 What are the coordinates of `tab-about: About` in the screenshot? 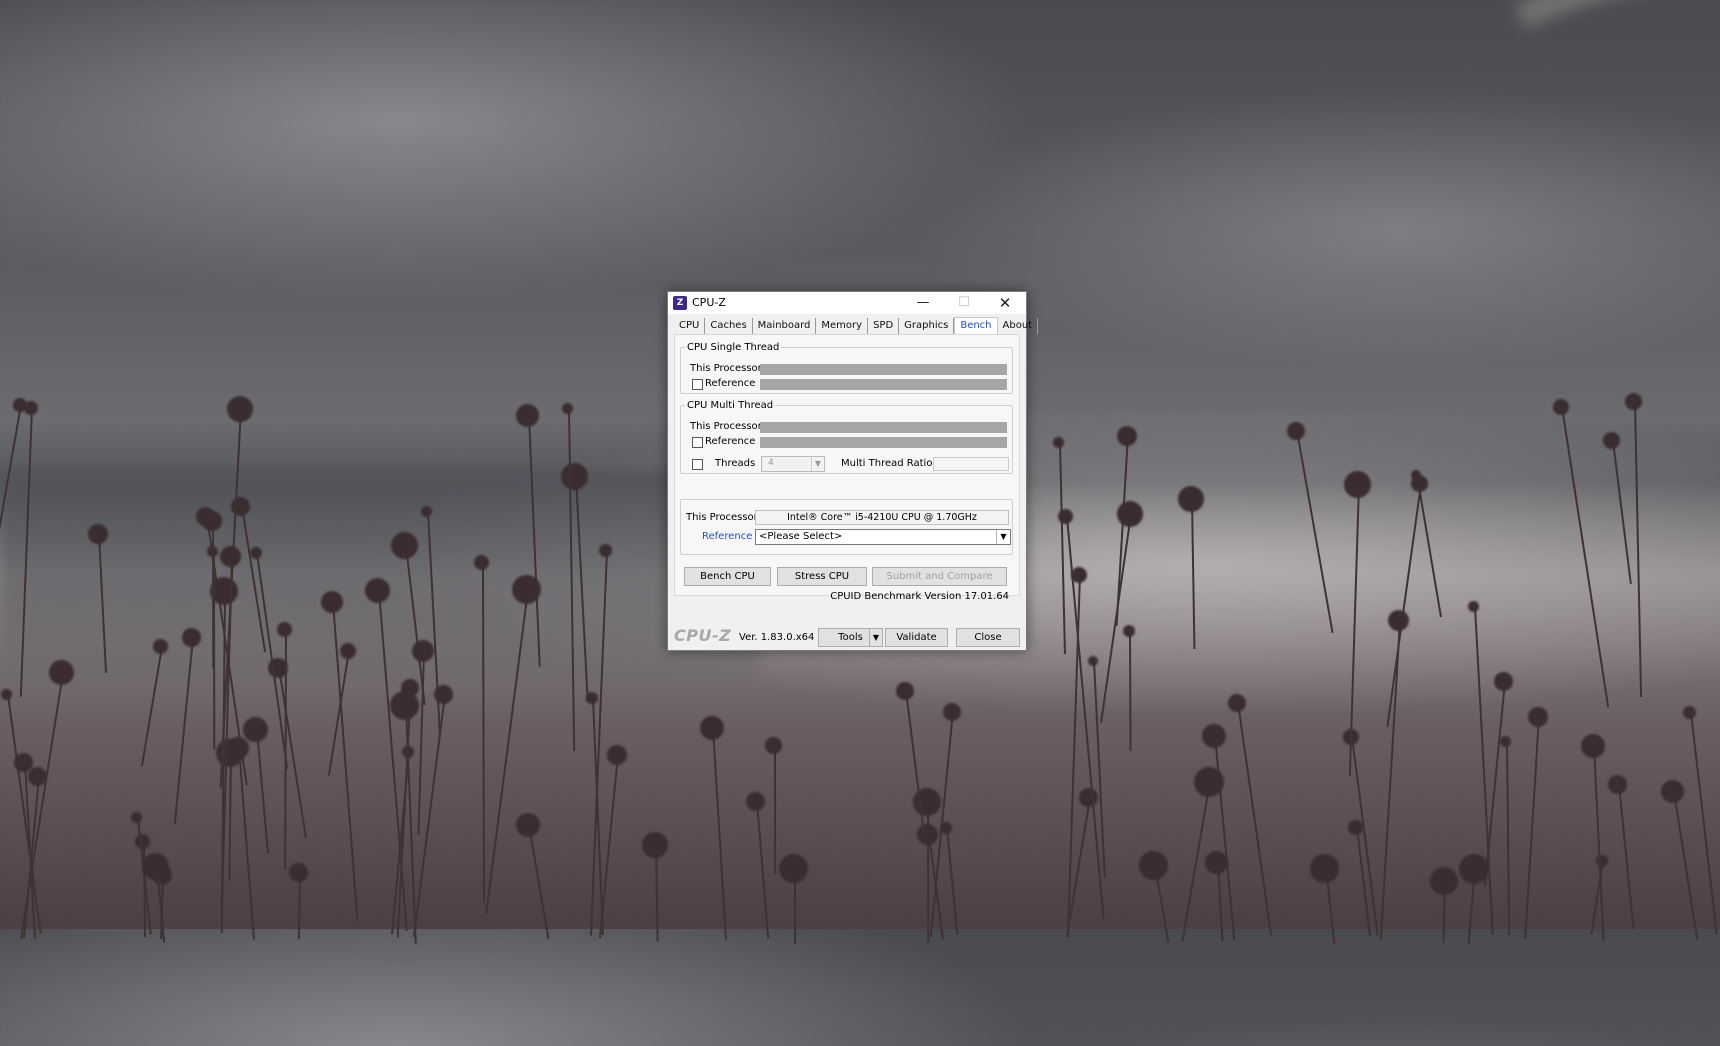 It's located at (1018, 326).